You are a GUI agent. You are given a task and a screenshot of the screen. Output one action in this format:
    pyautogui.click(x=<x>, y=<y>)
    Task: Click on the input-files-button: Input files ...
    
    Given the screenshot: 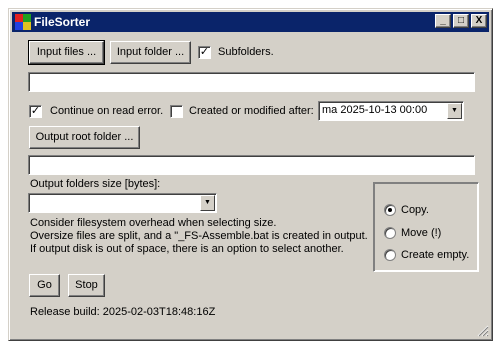 What is the action you would take?
    pyautogui.click(x=66, y=52)
    